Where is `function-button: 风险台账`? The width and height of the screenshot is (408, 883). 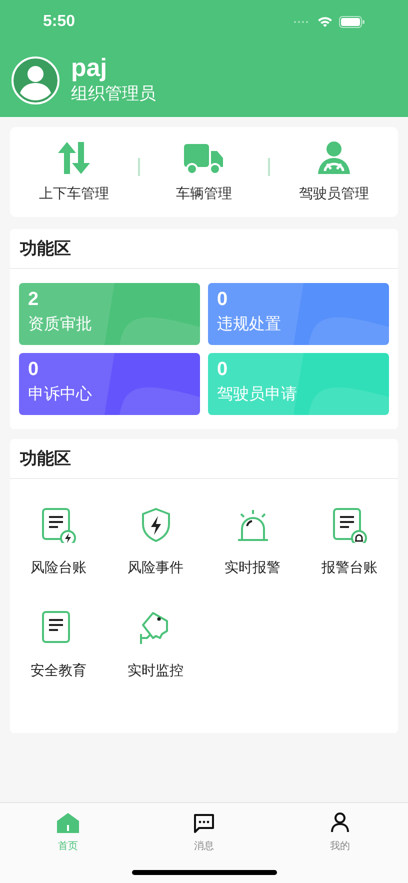
function-button: 风险台账 is located at coordinates (58, 542).